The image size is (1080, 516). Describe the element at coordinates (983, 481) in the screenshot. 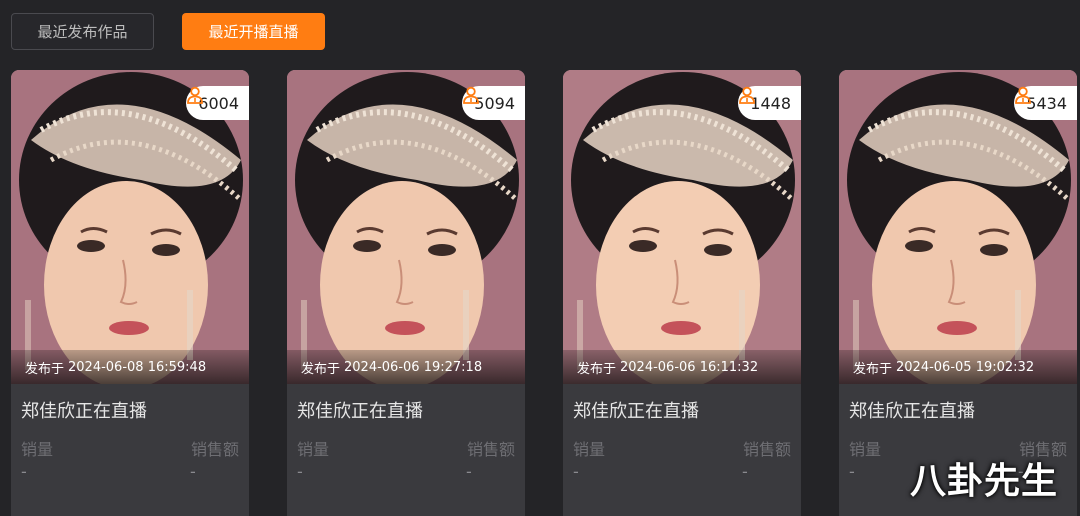

I see `watermark-text: 八卦先生` at that location.